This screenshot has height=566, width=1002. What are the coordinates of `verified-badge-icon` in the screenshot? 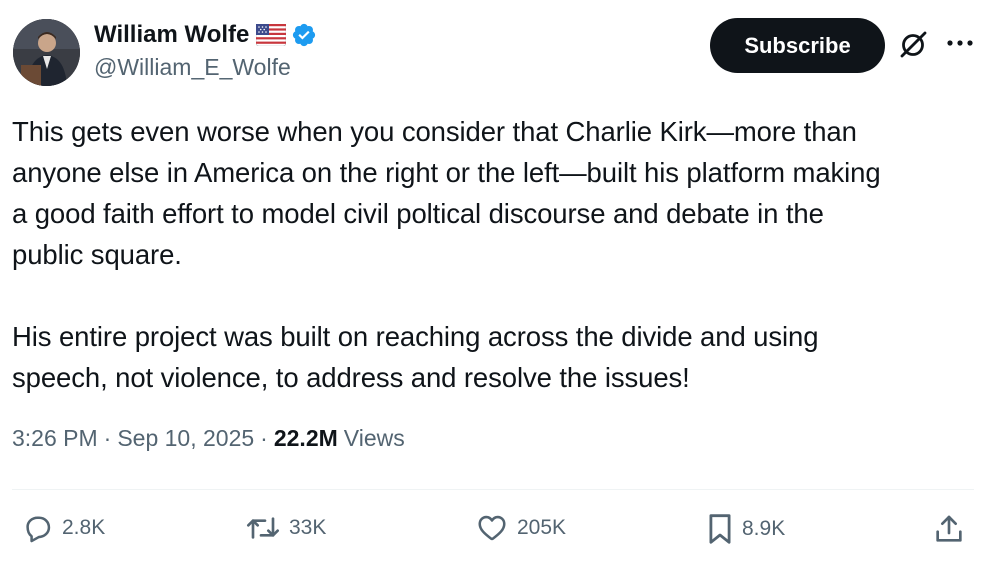 It's located at (304, 35).